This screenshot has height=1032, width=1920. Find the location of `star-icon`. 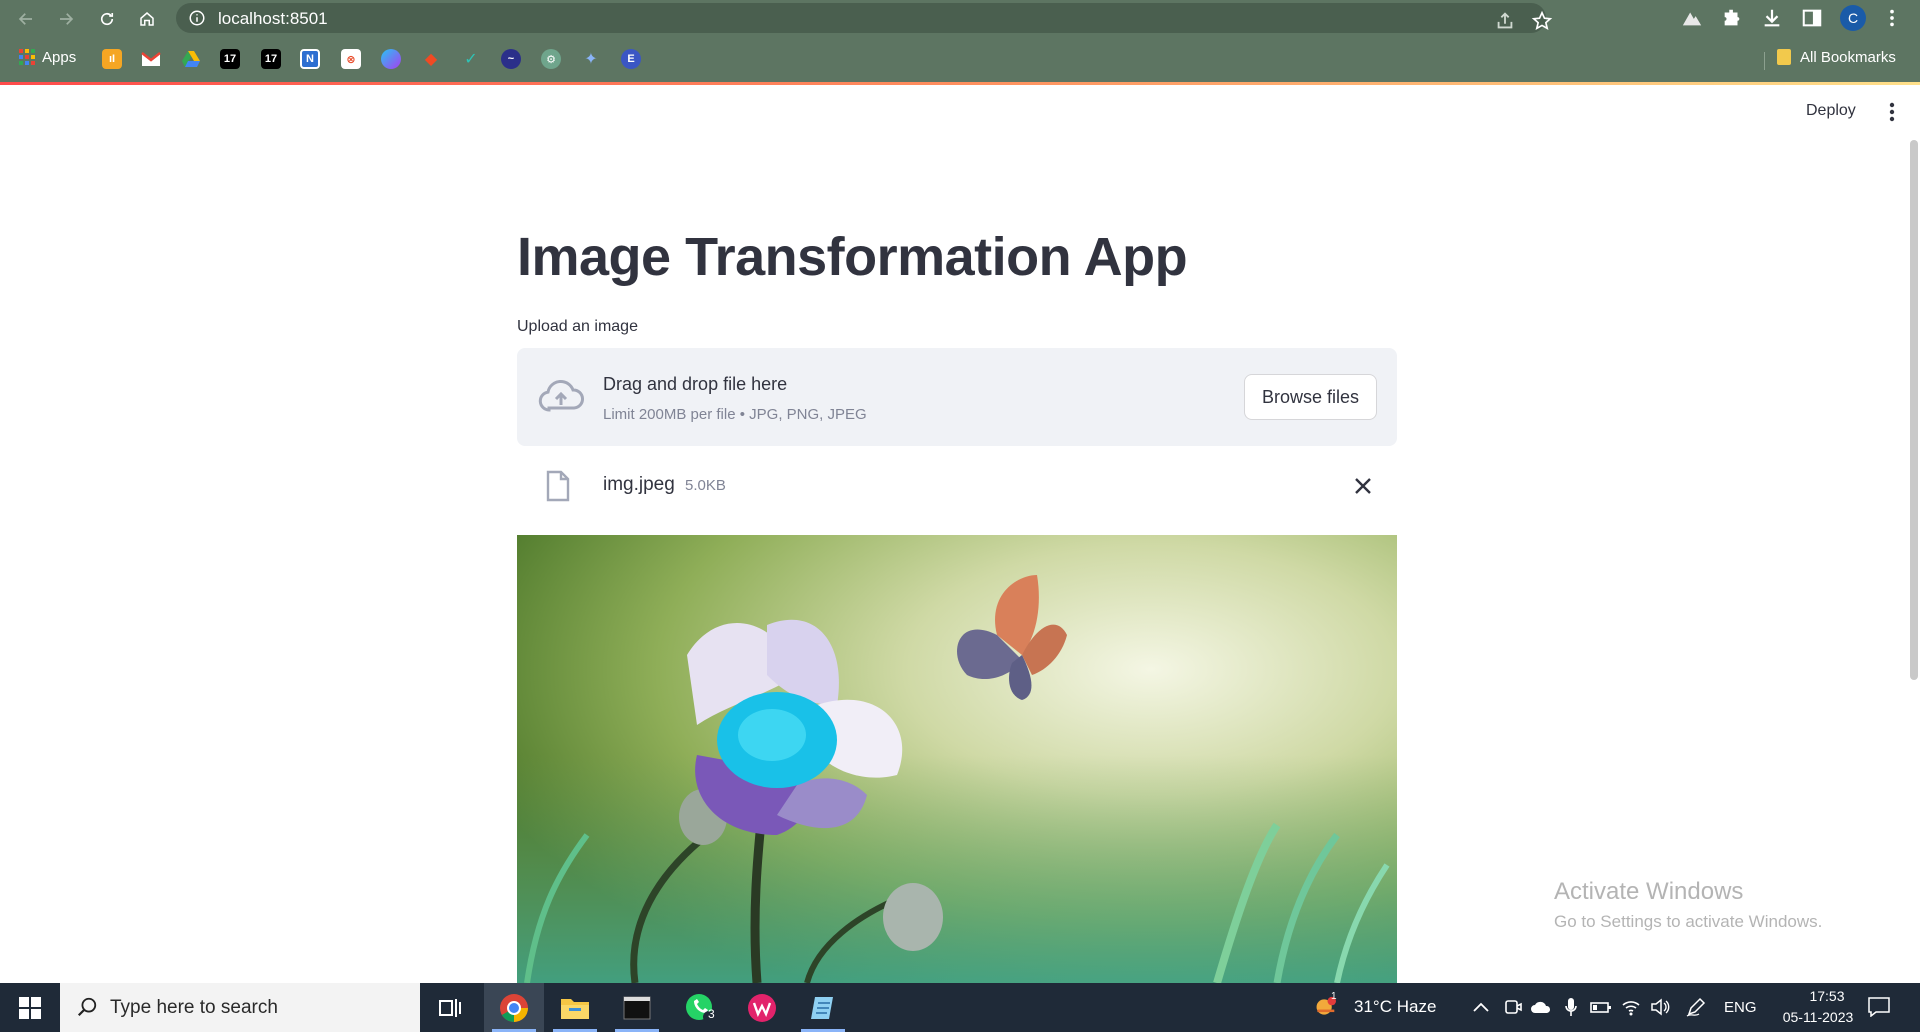

star-icon is located at coordinates (1542, 21).